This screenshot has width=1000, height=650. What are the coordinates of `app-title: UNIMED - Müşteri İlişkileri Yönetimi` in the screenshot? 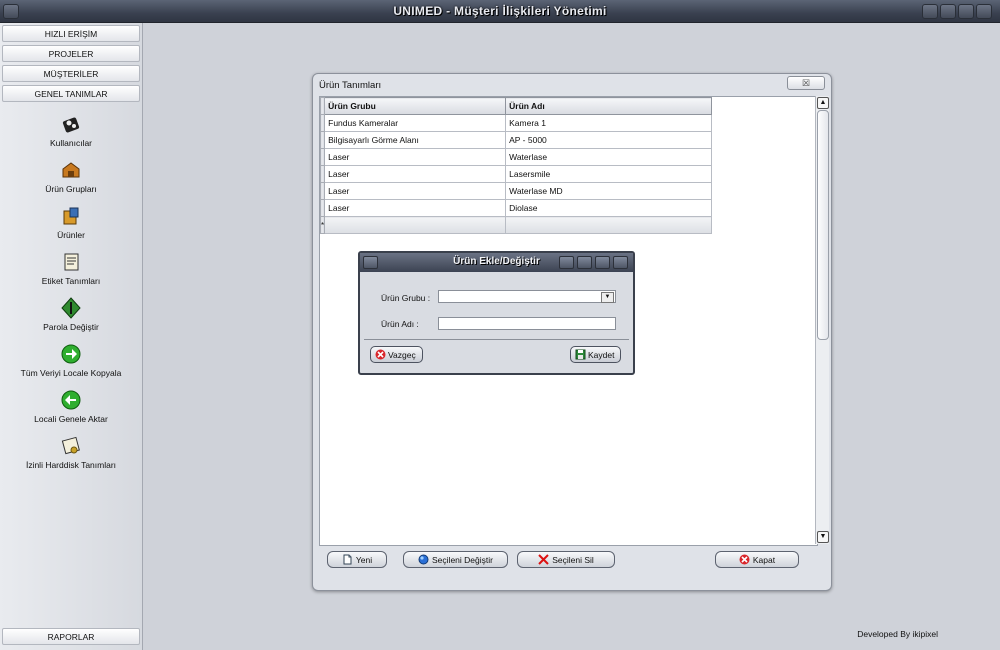 It's located at (500, 11).